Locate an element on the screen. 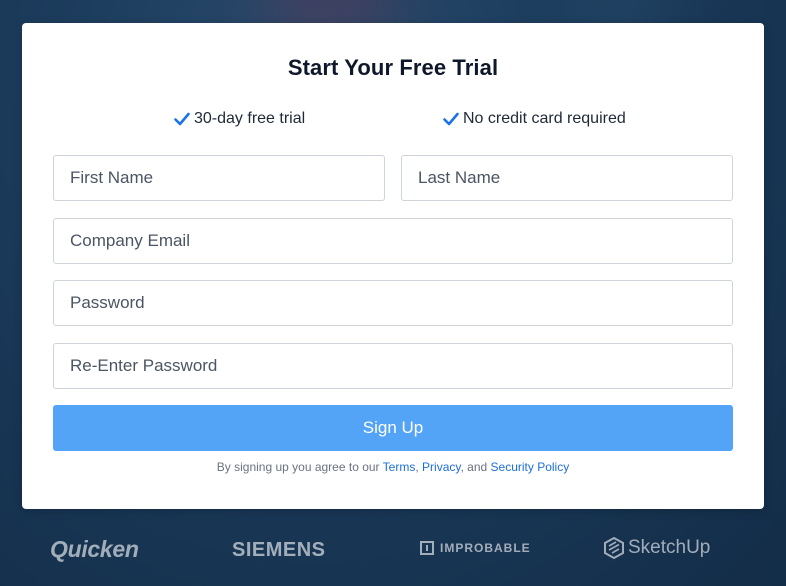 The height and width of the screenshot is (586, 786). legal-and: , and is located at coordinates (474, 467).